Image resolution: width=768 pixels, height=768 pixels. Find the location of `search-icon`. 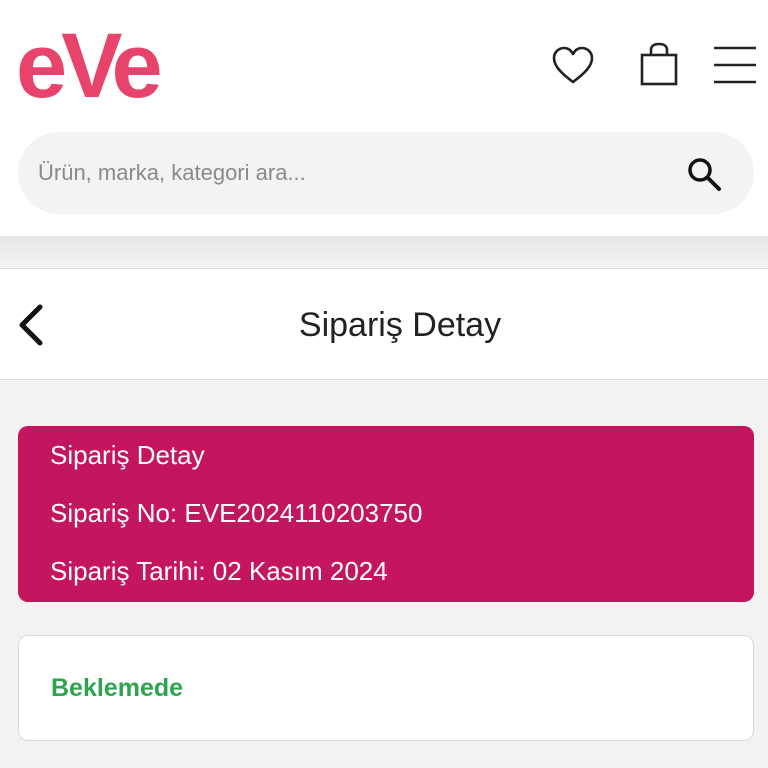

search-icon is located at coordinates (704, 174).